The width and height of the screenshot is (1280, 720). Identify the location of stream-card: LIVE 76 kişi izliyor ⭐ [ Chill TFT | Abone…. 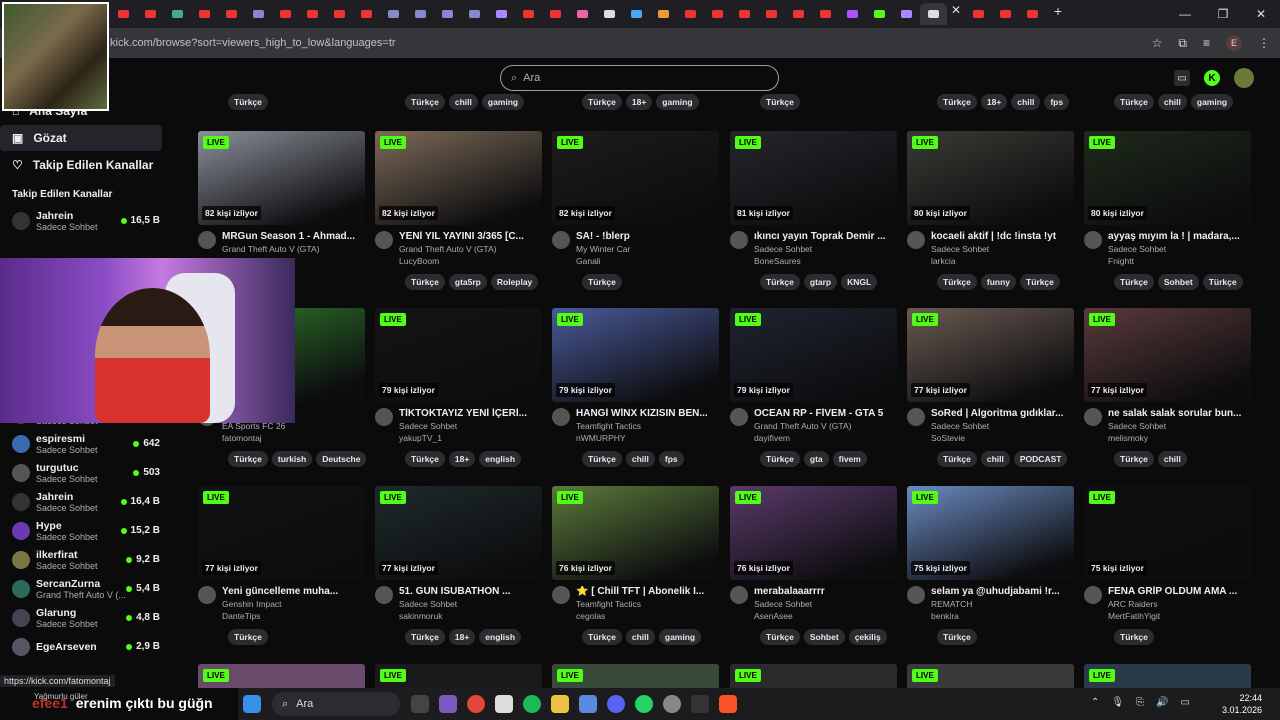
(635, 565).